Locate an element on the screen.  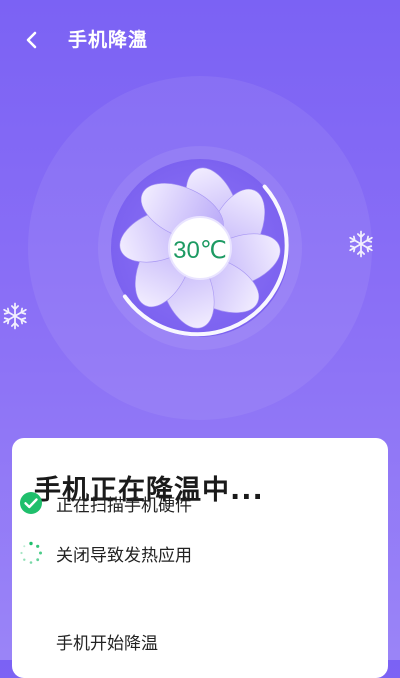
pending-step-placeholder is located at coordinates (31, 641).